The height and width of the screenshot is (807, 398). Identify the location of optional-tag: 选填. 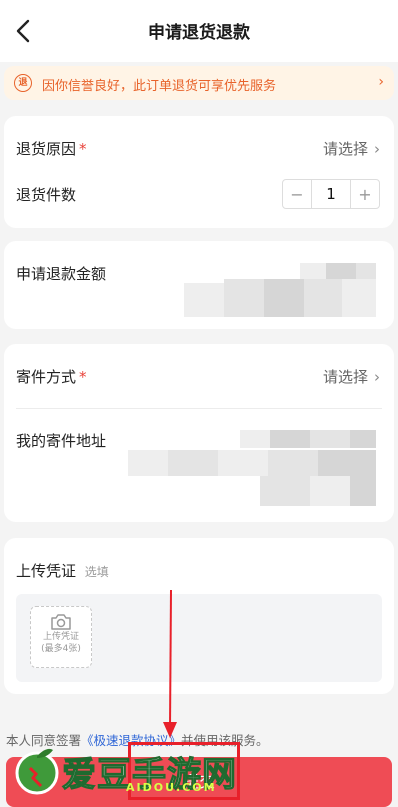
(96, 572).